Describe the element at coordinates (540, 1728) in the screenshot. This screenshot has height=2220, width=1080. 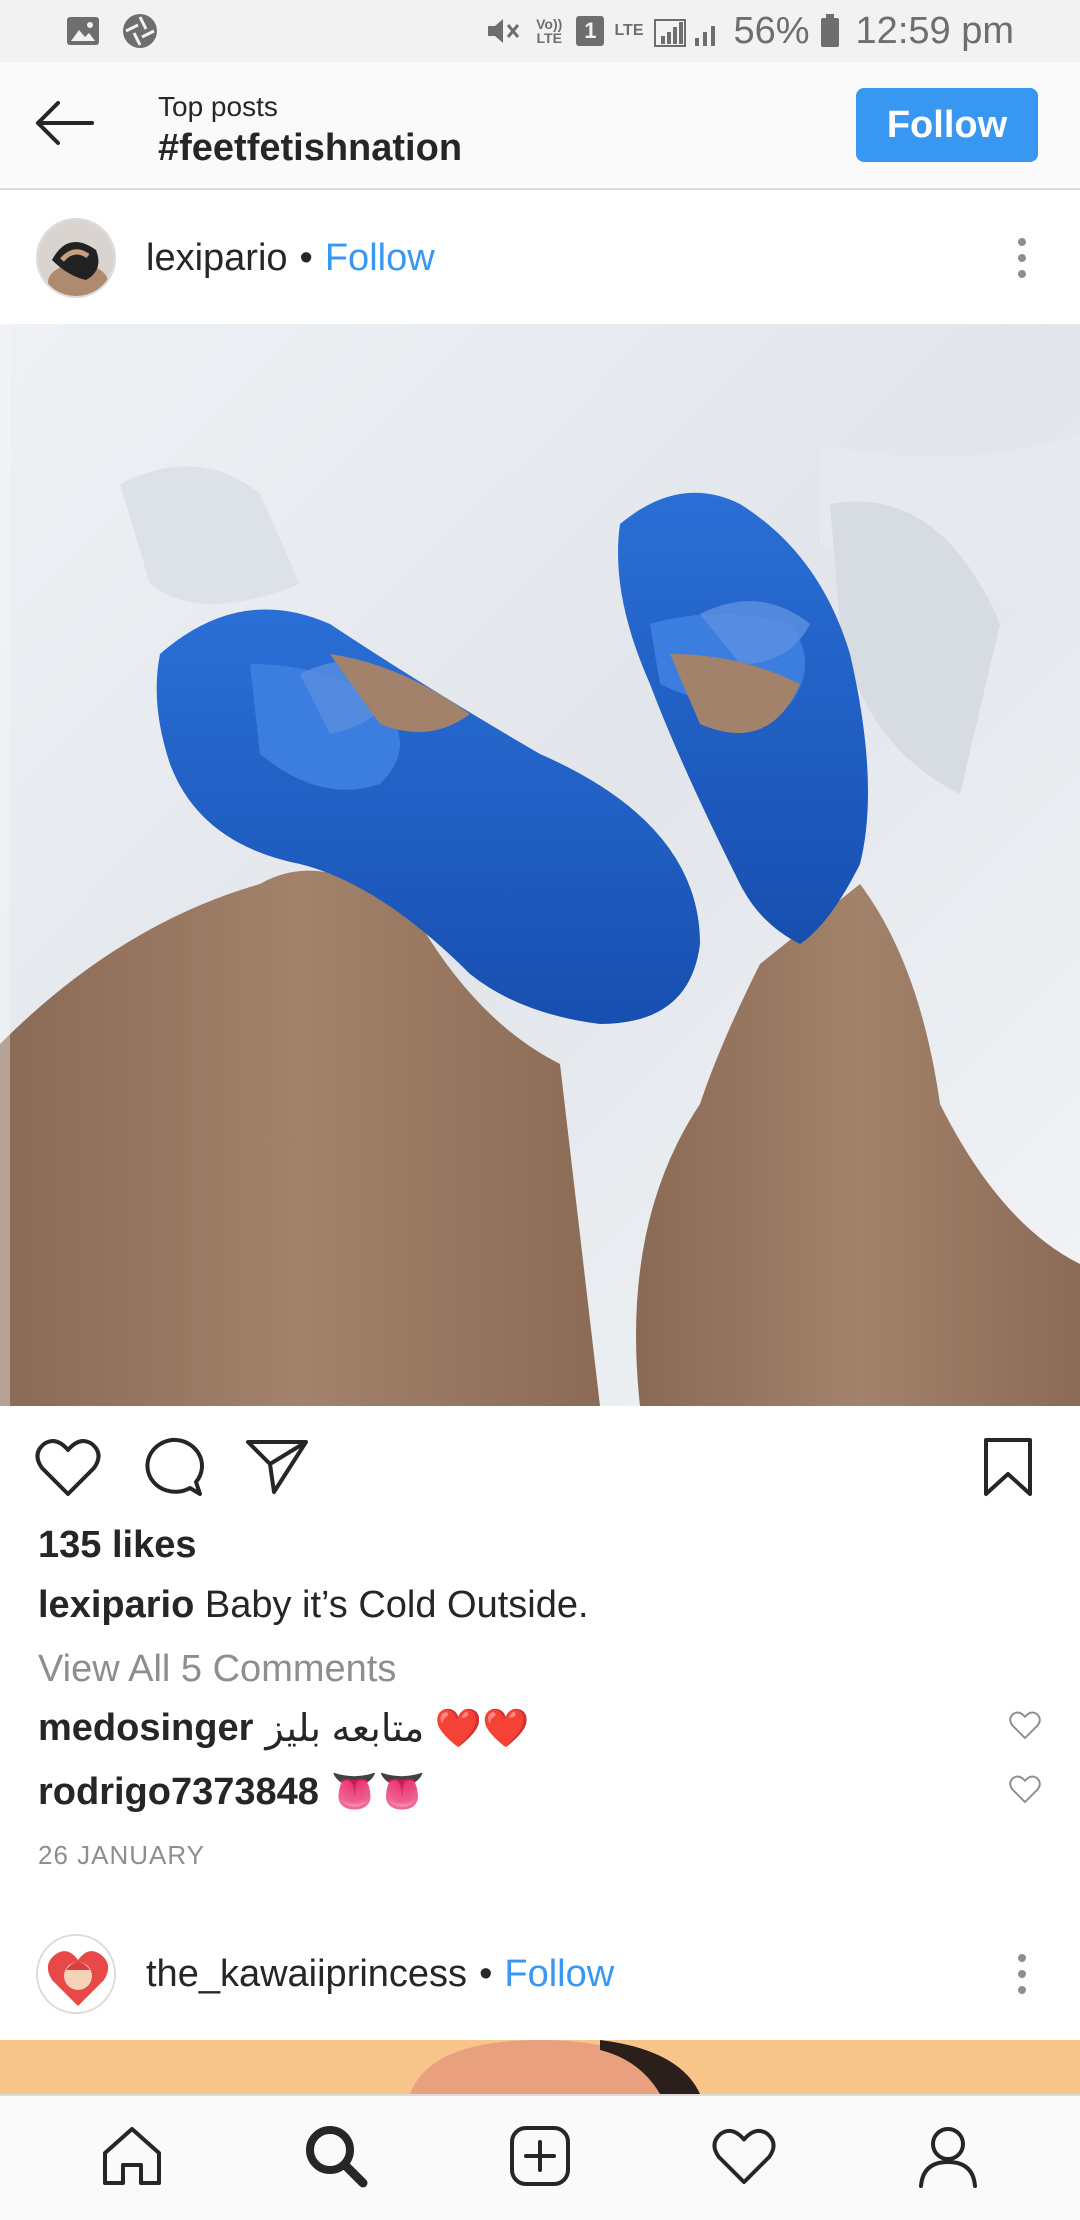
I see `comment-row: medosinger متابعه بليز ❤️❤️` at that location.